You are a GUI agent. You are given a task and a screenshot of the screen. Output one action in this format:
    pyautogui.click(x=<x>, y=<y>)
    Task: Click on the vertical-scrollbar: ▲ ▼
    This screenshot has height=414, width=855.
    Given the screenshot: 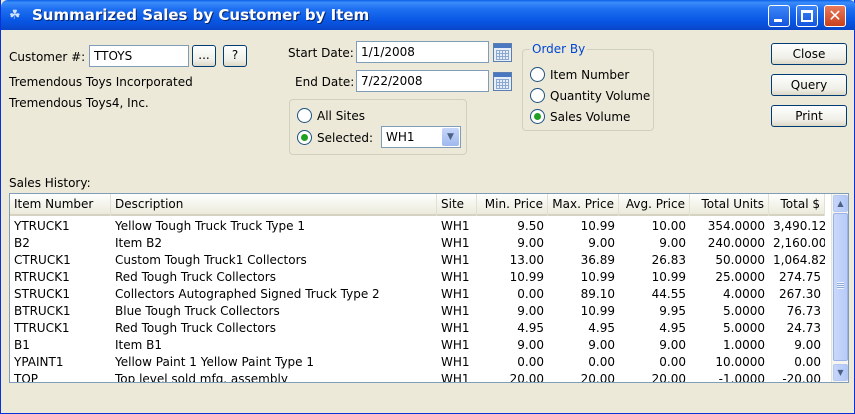 What is the action you would take?
    pyautogui.click(x=839, y=288)
    